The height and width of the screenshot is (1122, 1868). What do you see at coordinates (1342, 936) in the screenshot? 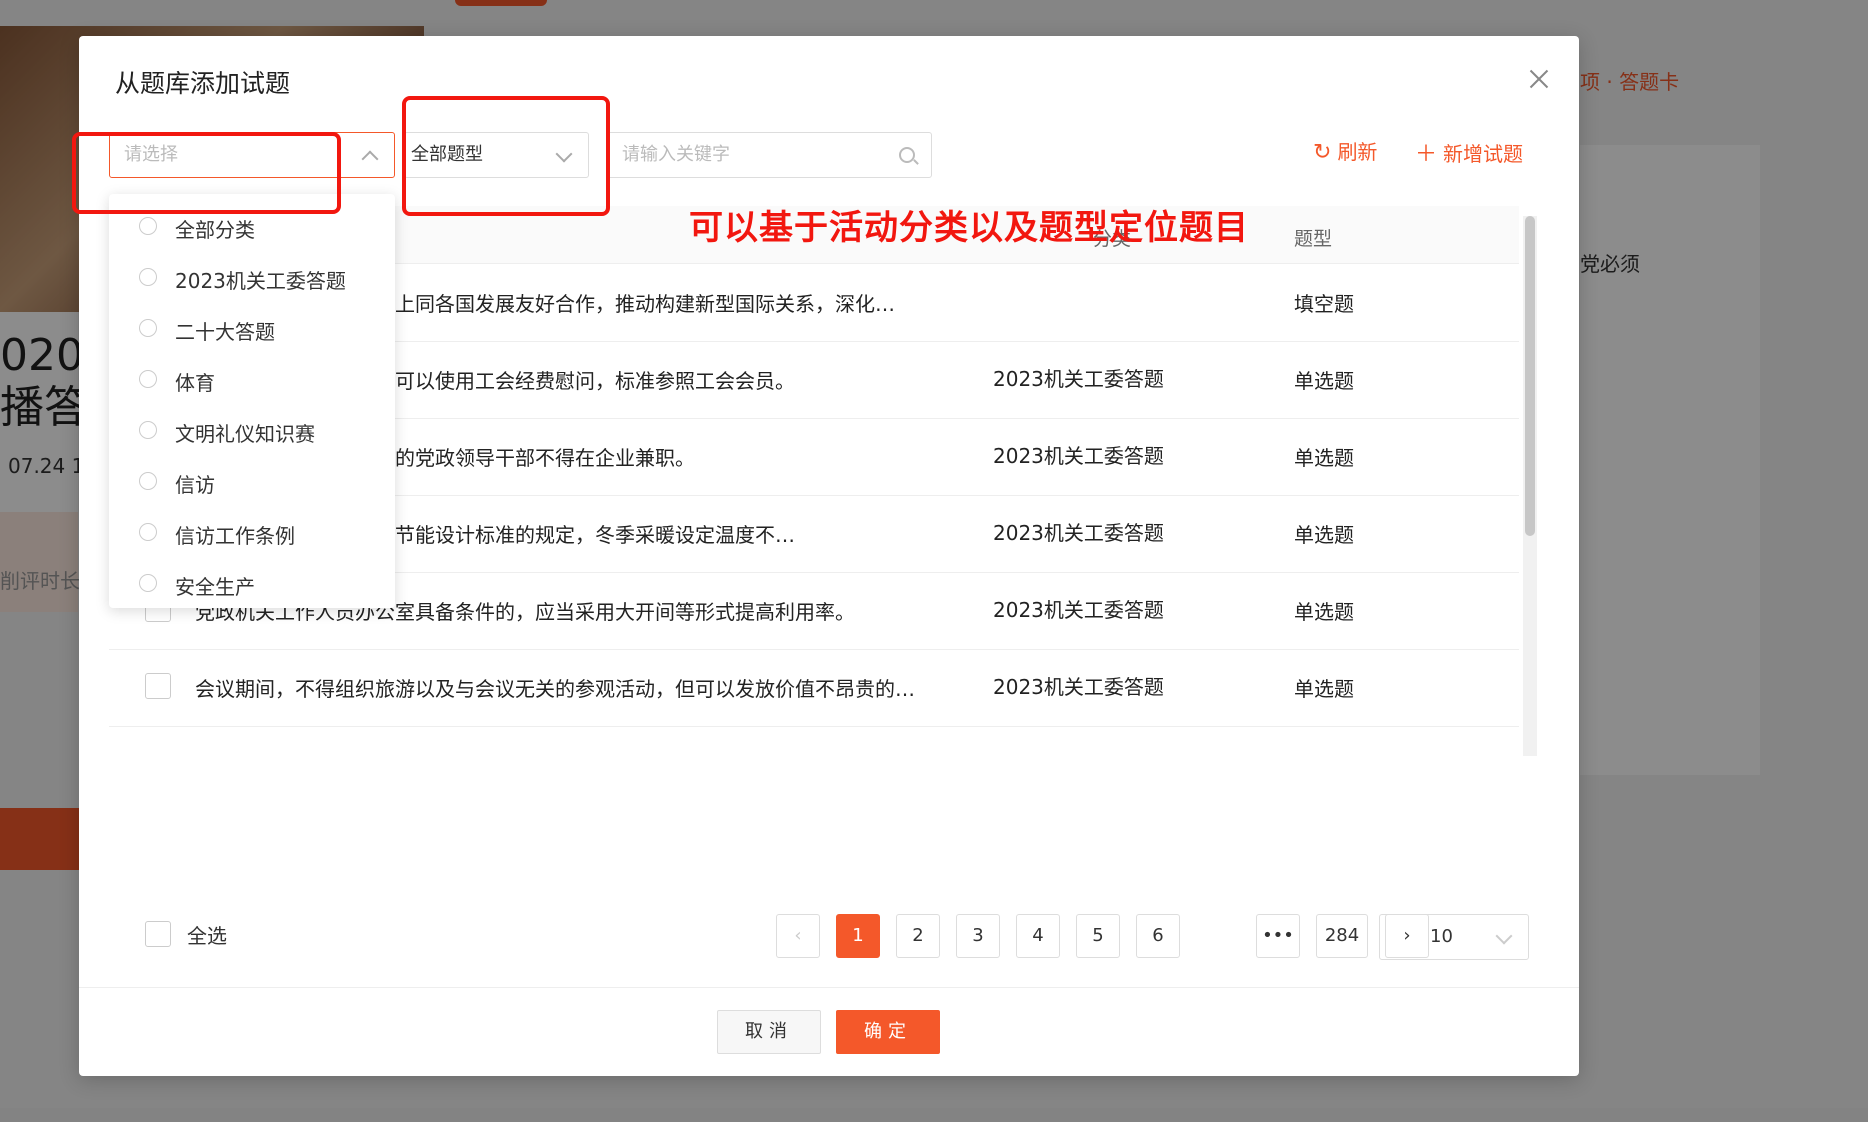
I see `last-page-button: 284` at bounding box center [1342, 936].